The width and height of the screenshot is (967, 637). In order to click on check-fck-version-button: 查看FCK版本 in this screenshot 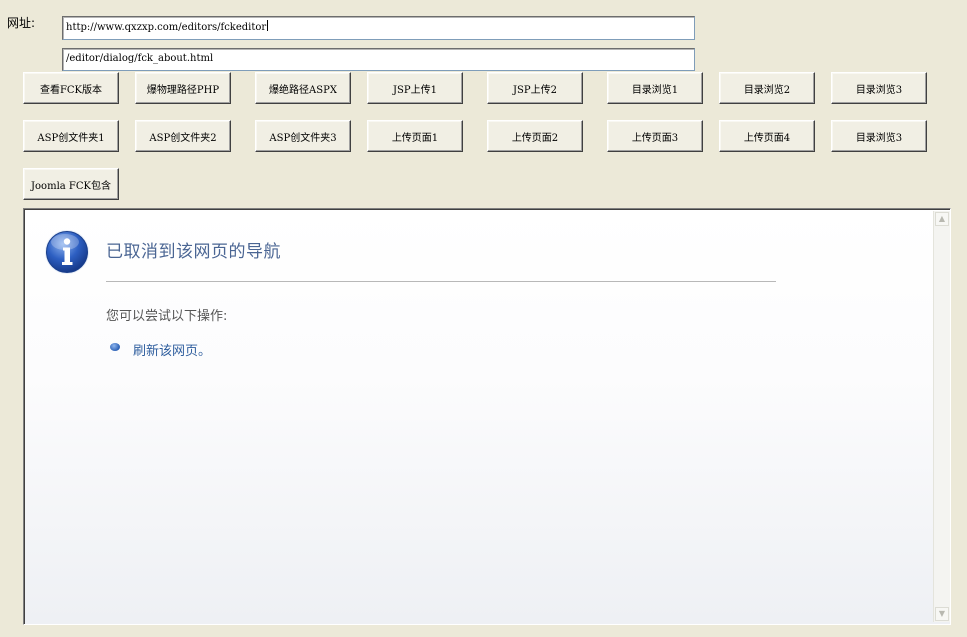, I will do `click(71, 88)`.